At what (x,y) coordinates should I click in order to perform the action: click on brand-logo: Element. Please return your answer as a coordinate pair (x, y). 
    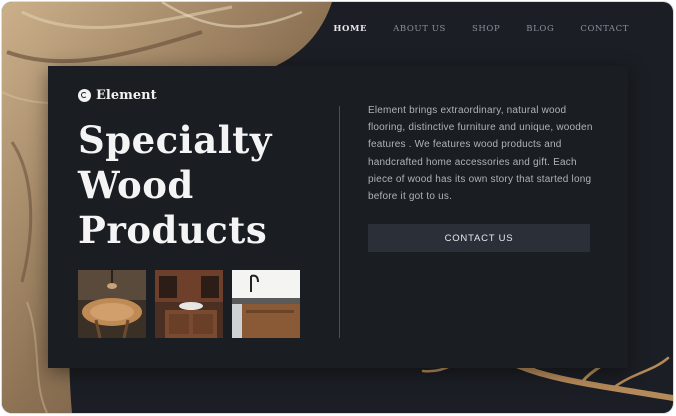
    Looking at the image, I should click on (117, 95).